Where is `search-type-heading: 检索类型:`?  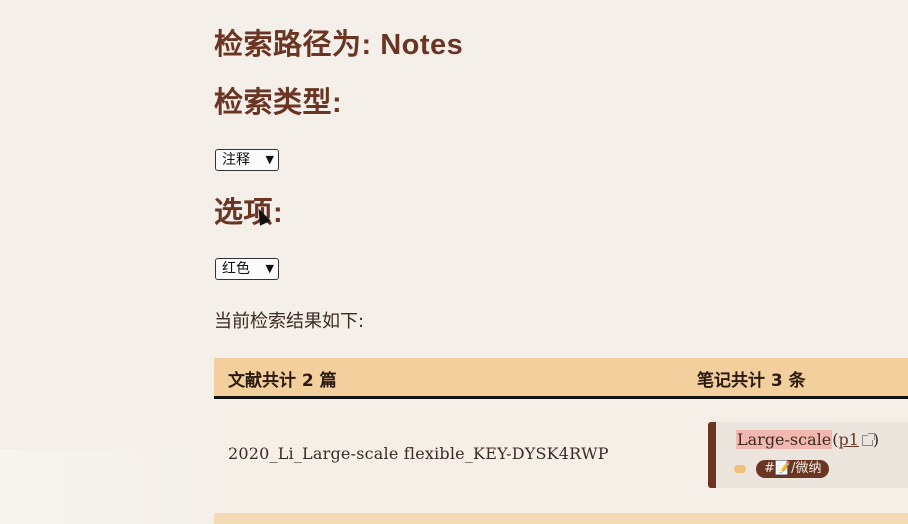
search-type-heading: 检索类型: is located at coordinates (278, 103).